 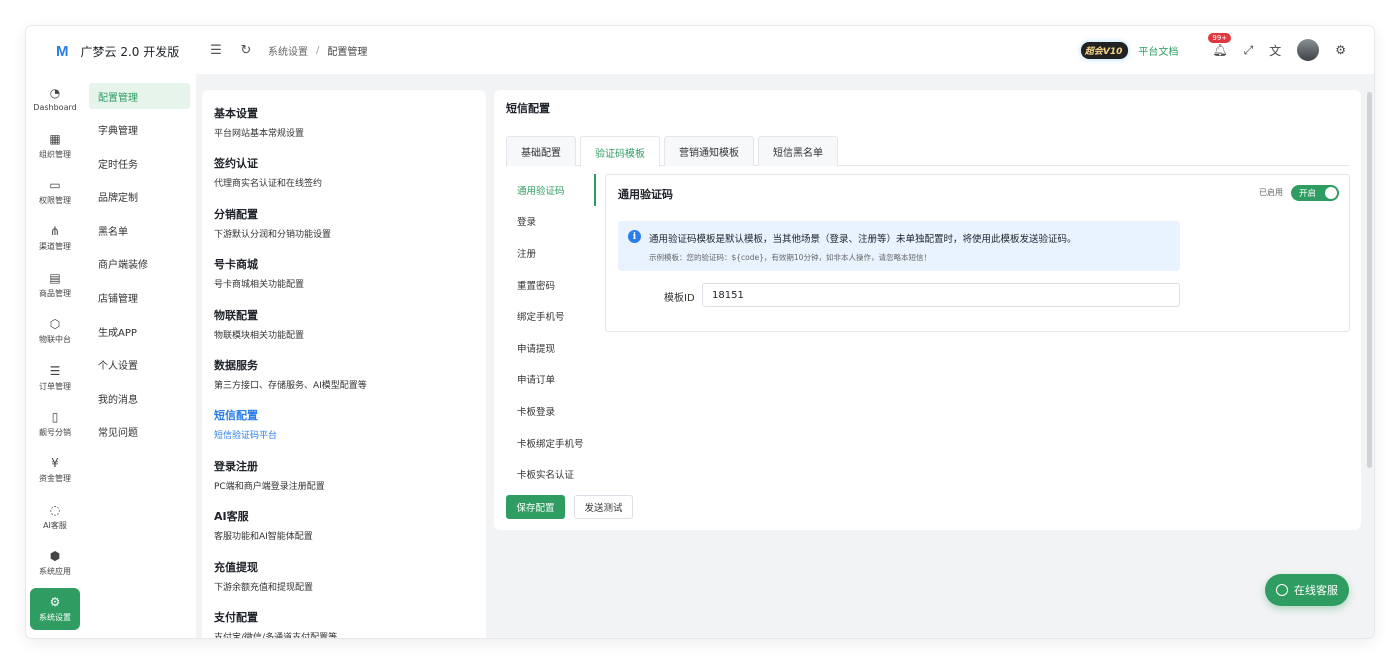 What do you see at coordinates (55, 108) in the screenshot?
I see `sidebar-item-label: Dashboard` at bounding box center [55, 108].